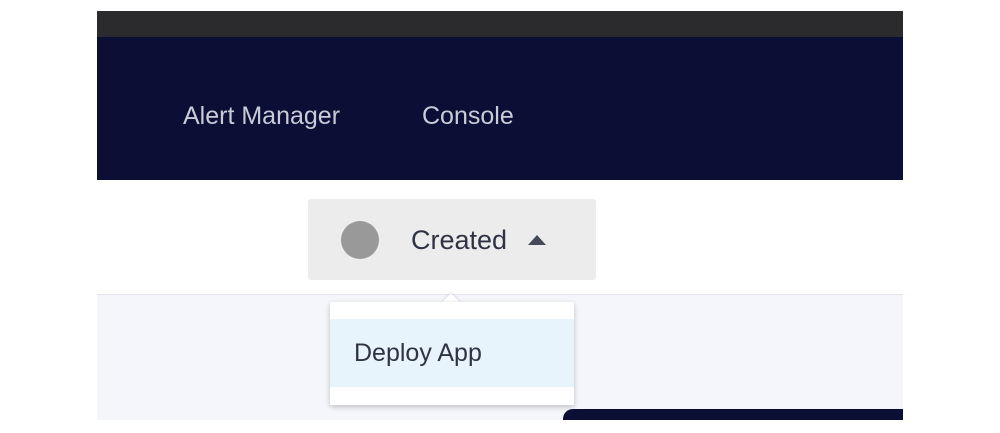 The width and height of the screenshot is (1000, 433). What do you see at coordinates (733, 414) in the screenshot?
I see `bottom-bar` at bounding box center [733, 414].